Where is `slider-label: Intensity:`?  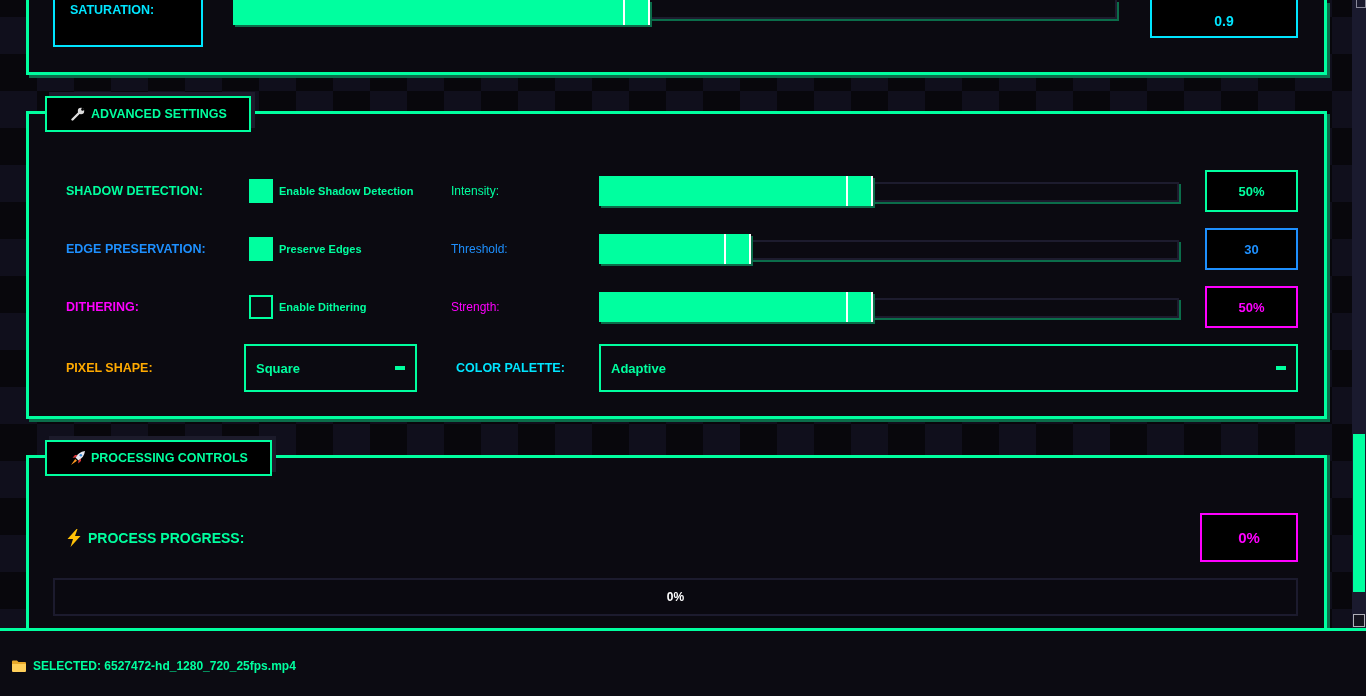
slider-label: Intensity: is located at coordinates (476, 191).